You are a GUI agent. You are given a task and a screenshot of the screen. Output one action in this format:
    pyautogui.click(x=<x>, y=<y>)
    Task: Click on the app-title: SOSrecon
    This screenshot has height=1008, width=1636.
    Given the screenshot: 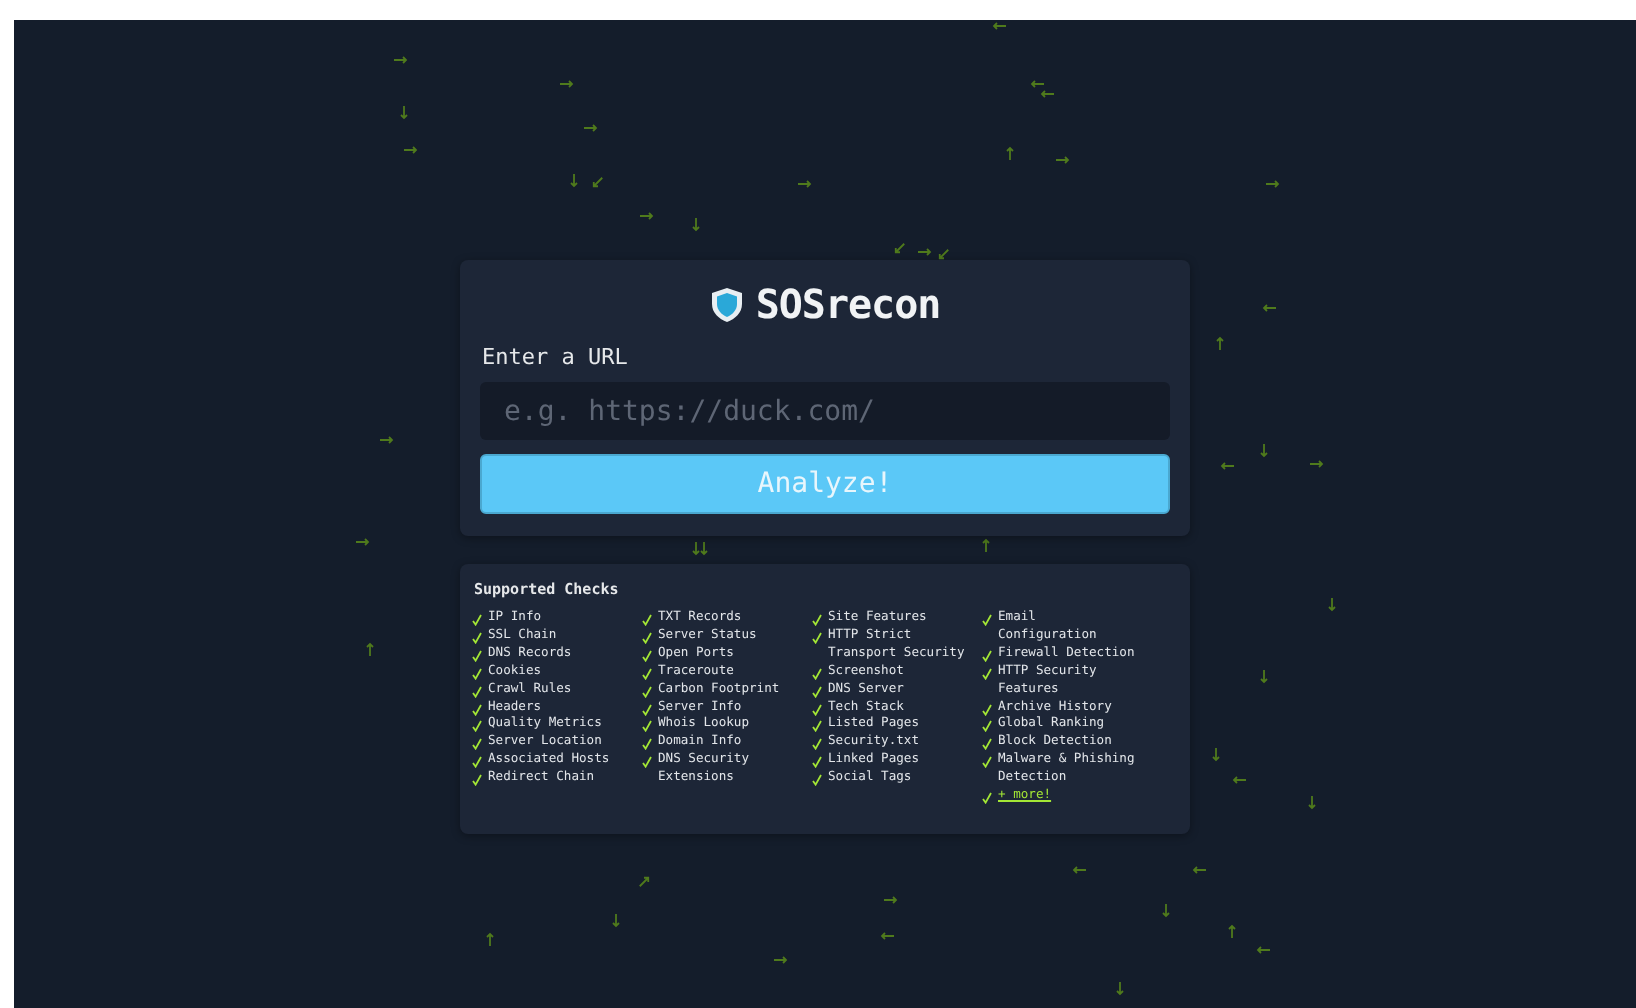 What is the action you would take?
    pyautogui.click(x=848, y=304)
    